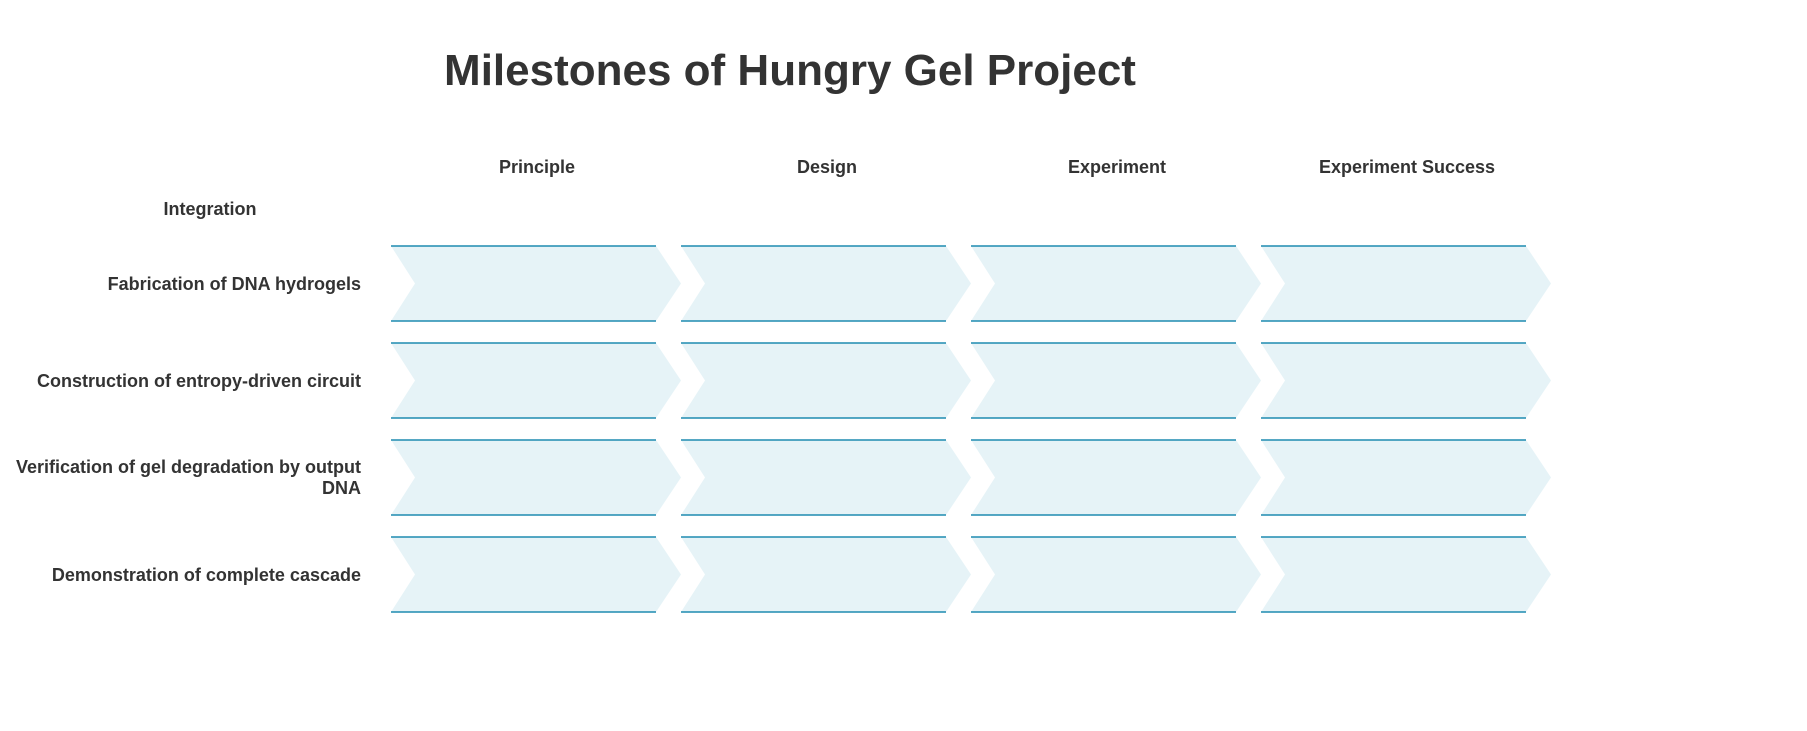 This screenshot has height=731, width=1807. I want to click on chevron-cell-r2-c1, so click(536, 380).